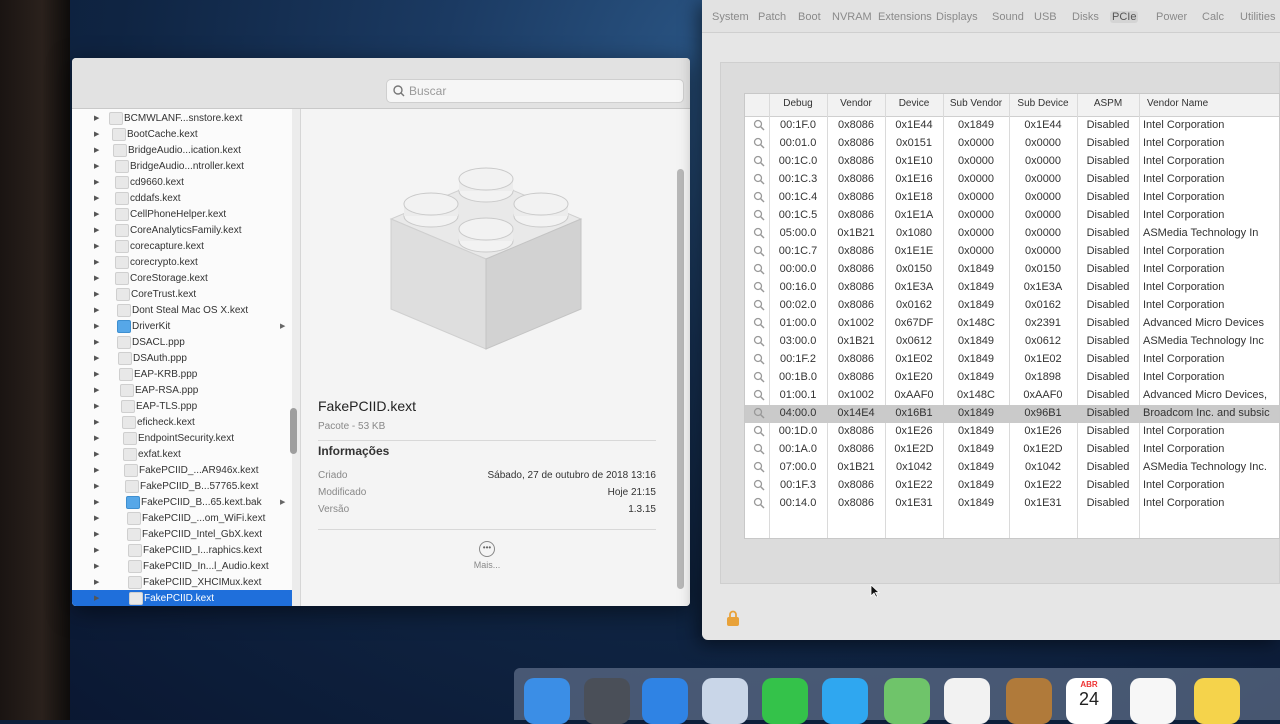 The height and width of the screenshot is (724, 1280). Describe the element at coordinates (1108, 103) in the screenshot. I see `column-header: ASPM` at that location.